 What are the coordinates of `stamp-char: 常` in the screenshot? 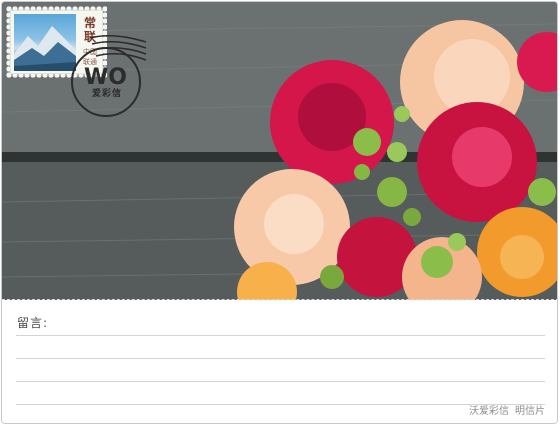 It's located at (89, 23).